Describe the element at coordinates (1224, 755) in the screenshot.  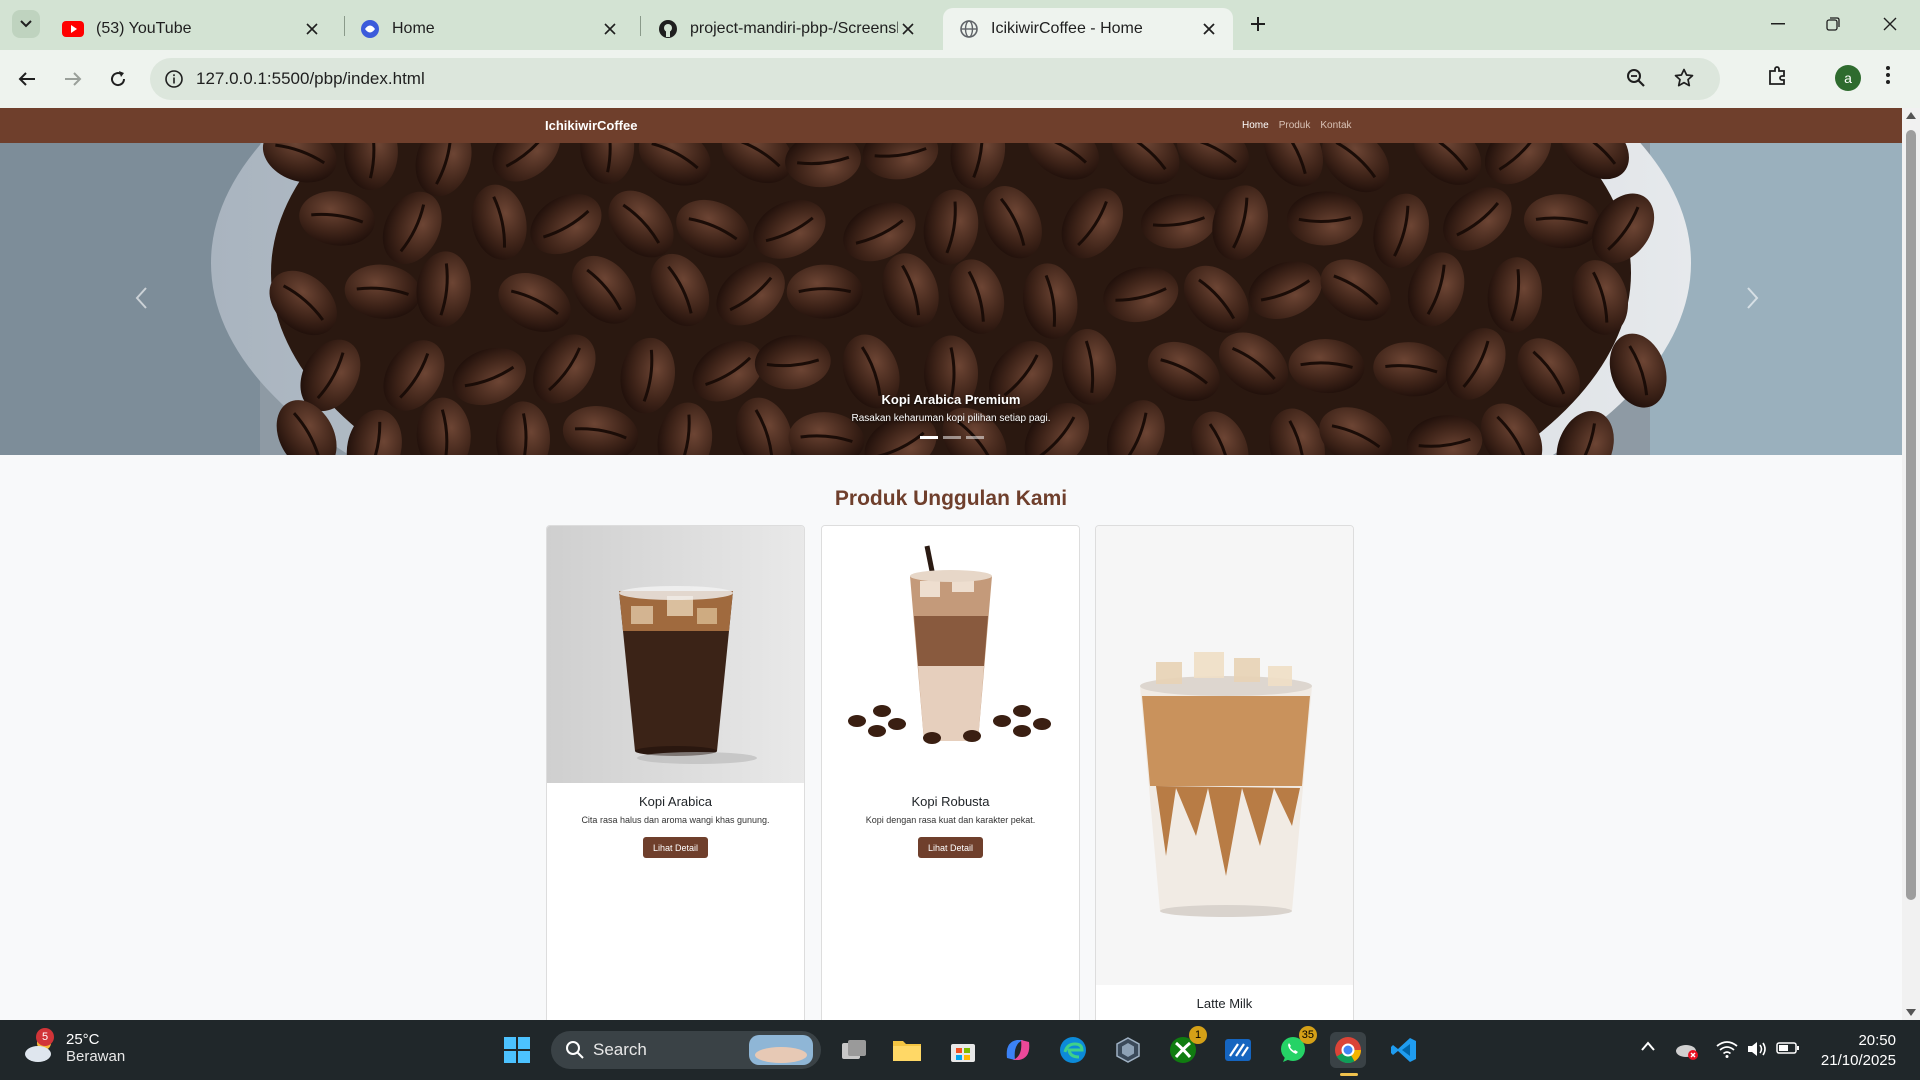
I see `latte-milk-image` at that location.